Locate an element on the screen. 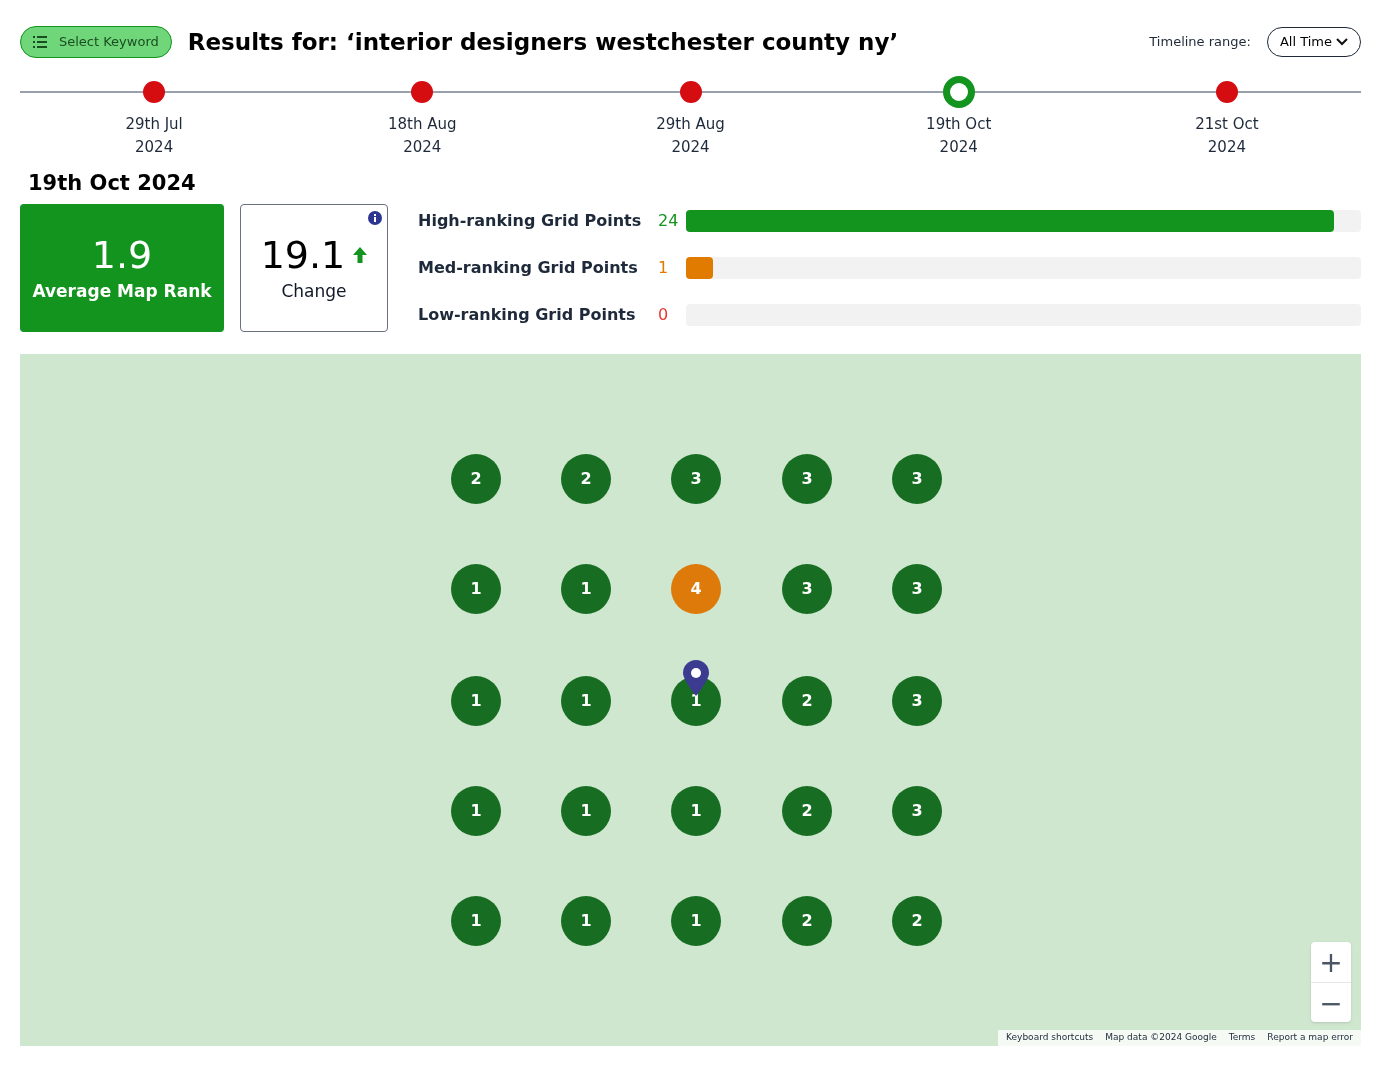 This screenshot has height=1069, width=1381. ranking-count: 0 is located at coordinates (664, 315).